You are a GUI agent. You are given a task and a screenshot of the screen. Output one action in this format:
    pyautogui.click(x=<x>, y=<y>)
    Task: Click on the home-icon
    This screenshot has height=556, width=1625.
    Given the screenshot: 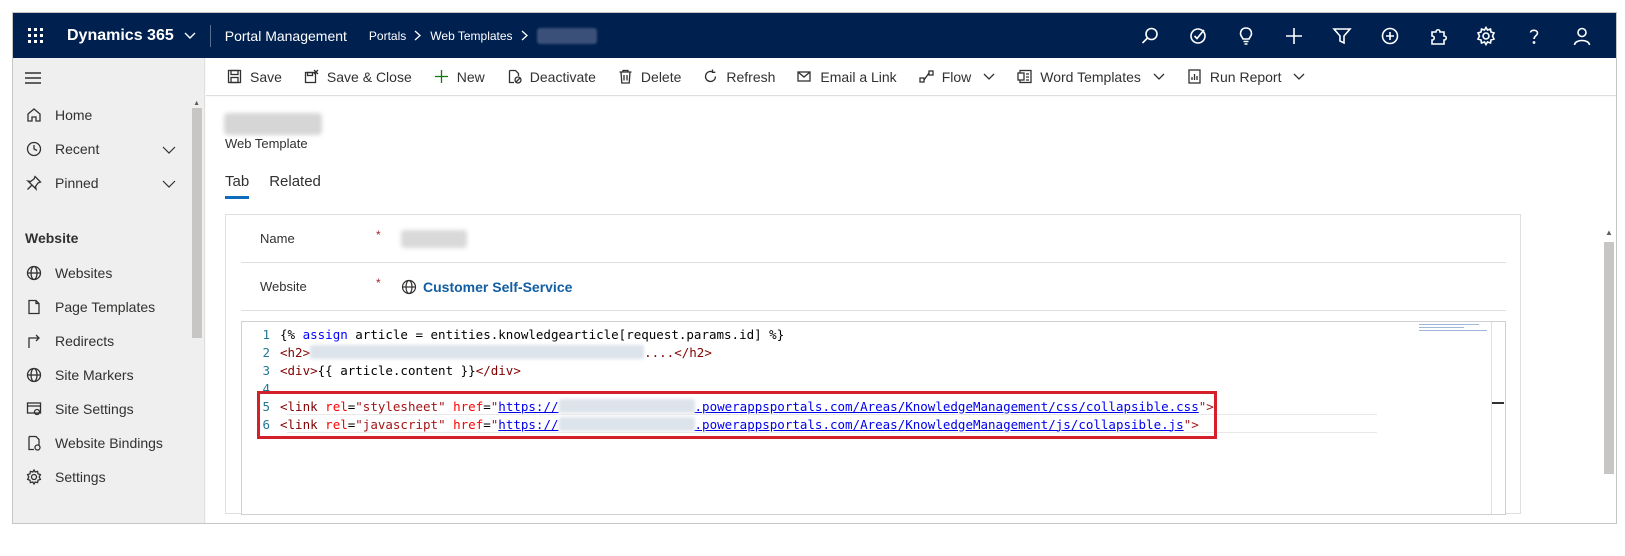 What is the action you would take?
    pyautogui.click(x=34, y=115)
    